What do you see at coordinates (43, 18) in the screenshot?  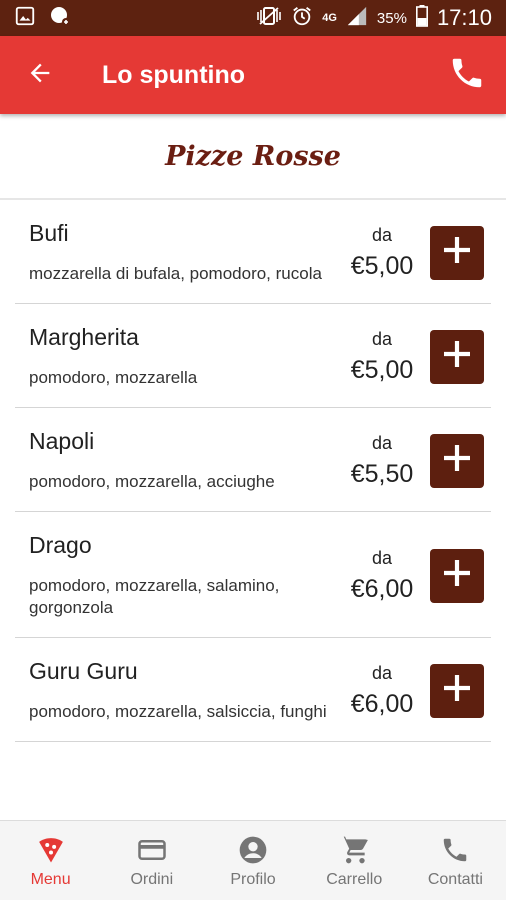 I see `status-left` at bounding box center [43, 18].